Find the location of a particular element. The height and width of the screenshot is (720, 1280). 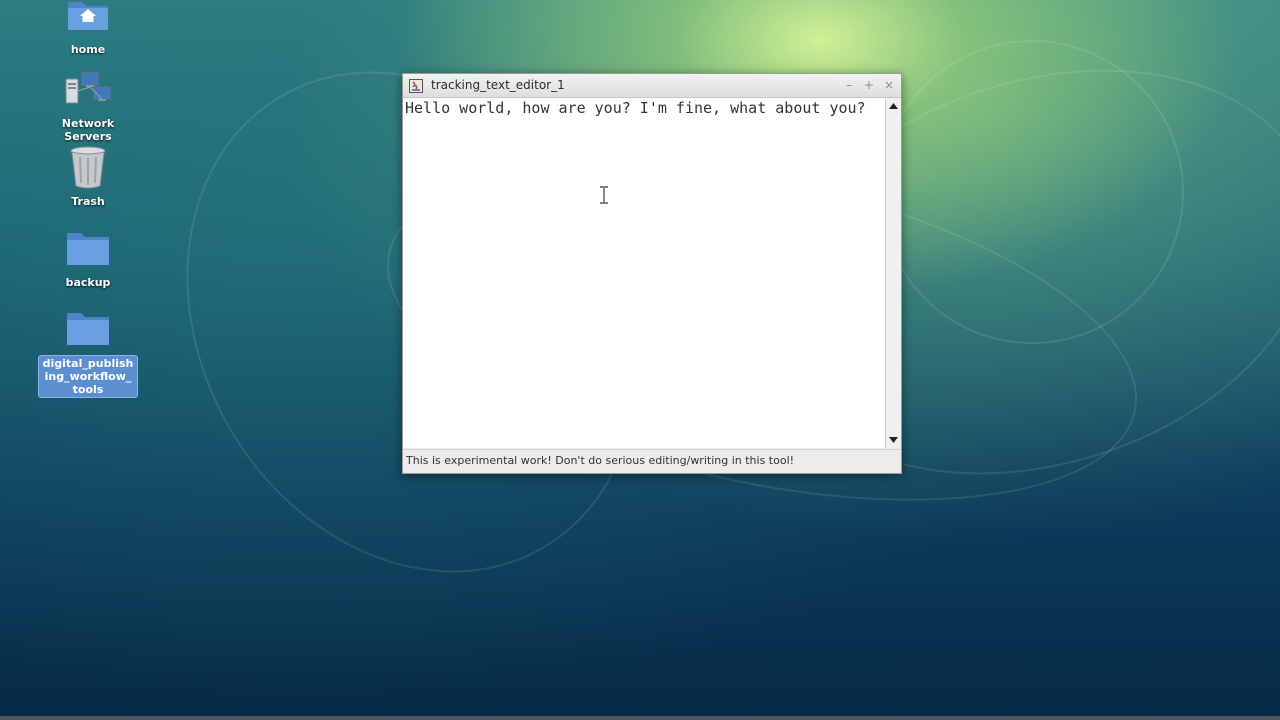

vertical-scrollbar is located at coordinates (893, 273).